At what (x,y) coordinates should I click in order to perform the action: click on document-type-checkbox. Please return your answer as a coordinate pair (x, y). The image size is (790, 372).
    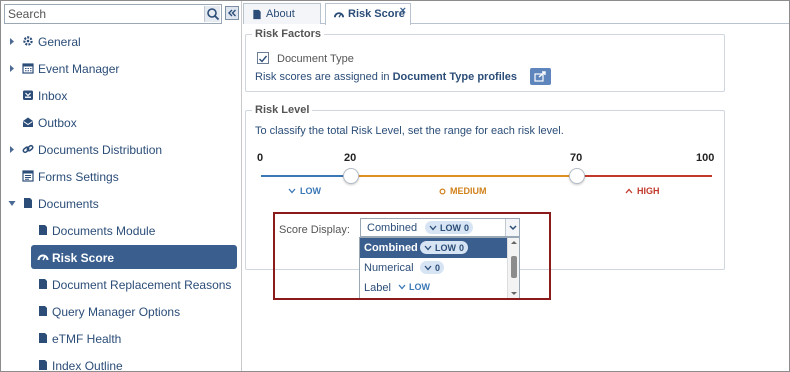
    Looking at the image, I should click on (263, 58).